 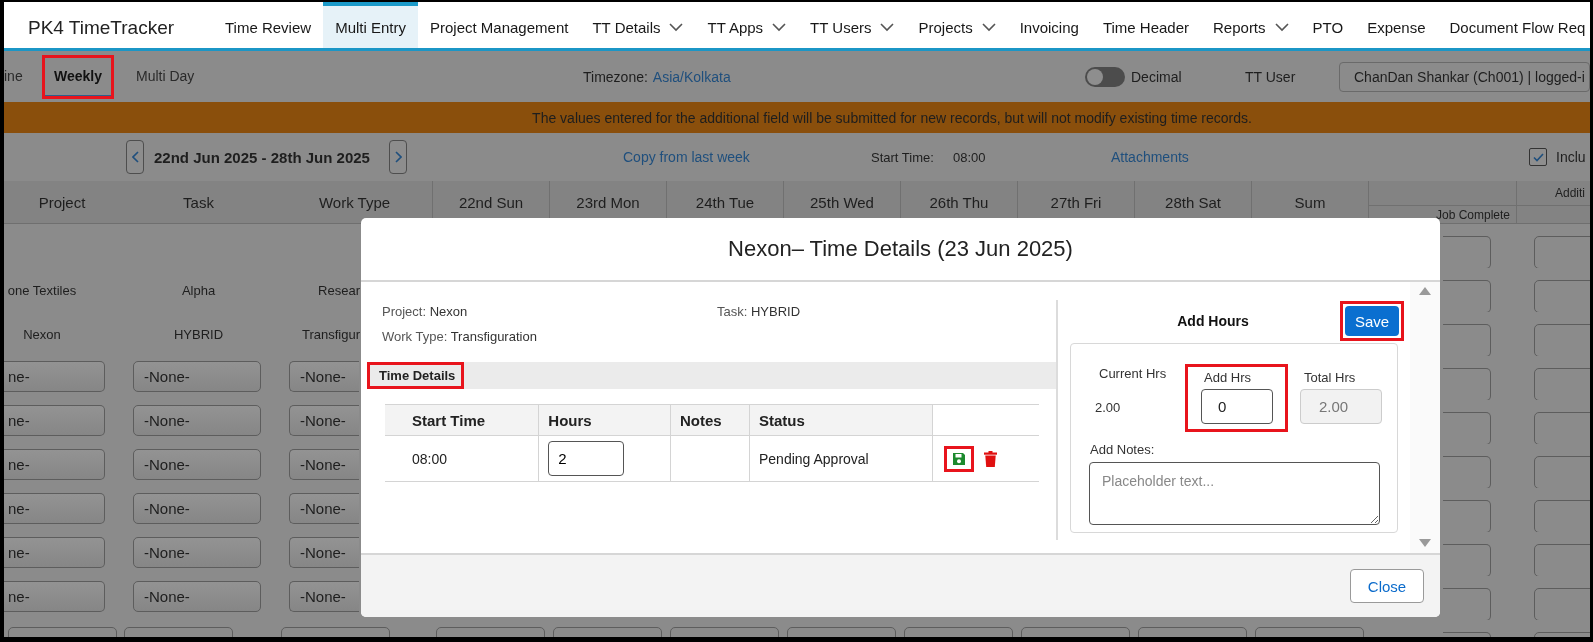 I want to click on dialog-title: Nexon– Time Details (23 Jun 2025), so click(x=900, y=250).